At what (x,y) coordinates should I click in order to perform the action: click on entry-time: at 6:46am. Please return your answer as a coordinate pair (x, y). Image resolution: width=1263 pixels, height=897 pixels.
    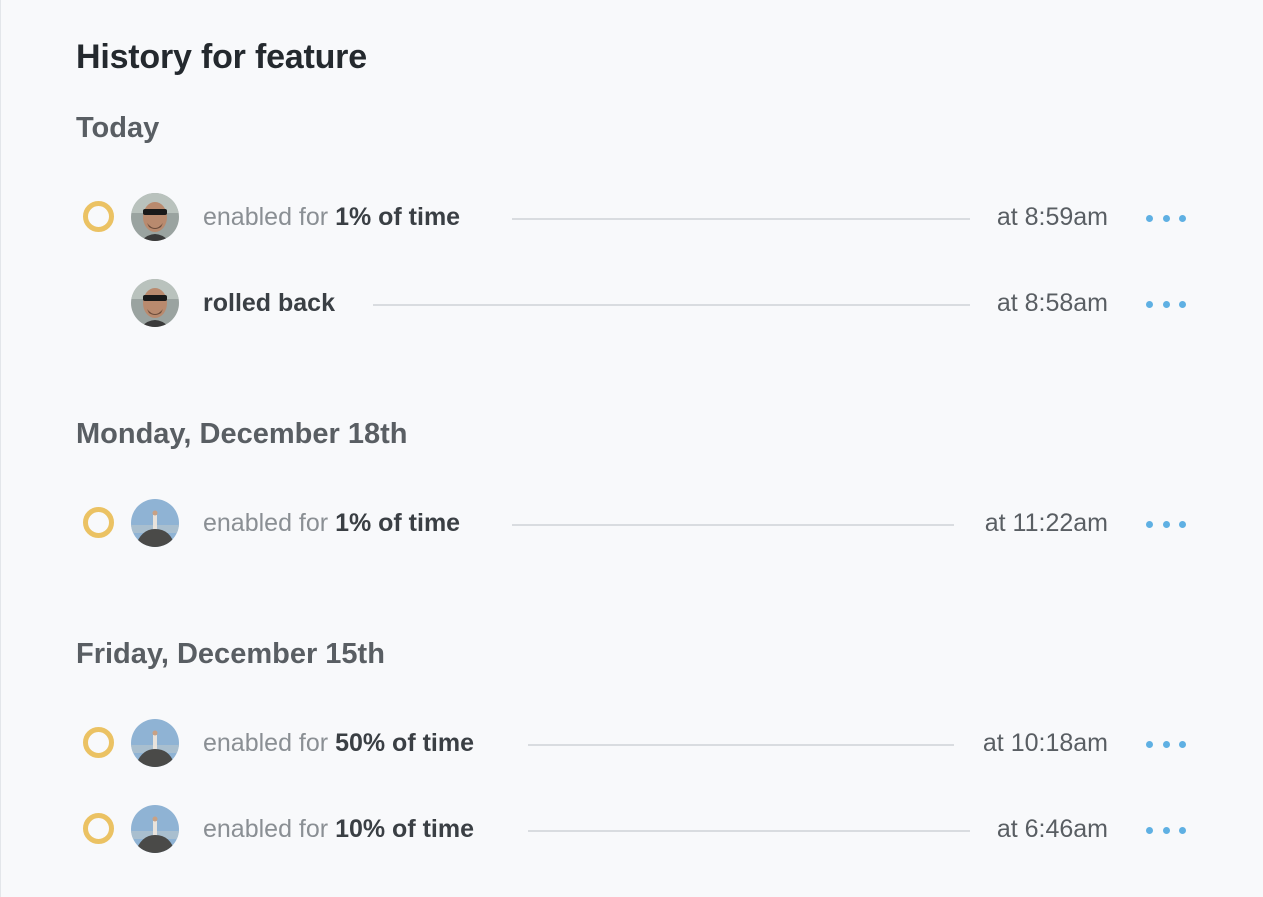
    Looking at the image, I should click on (1052, 829).